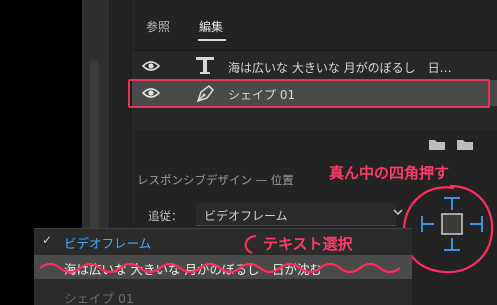 Image resolution: width=497 pixels, height=305 pixels. I want to click on annotation-curve, so click(250, 244).